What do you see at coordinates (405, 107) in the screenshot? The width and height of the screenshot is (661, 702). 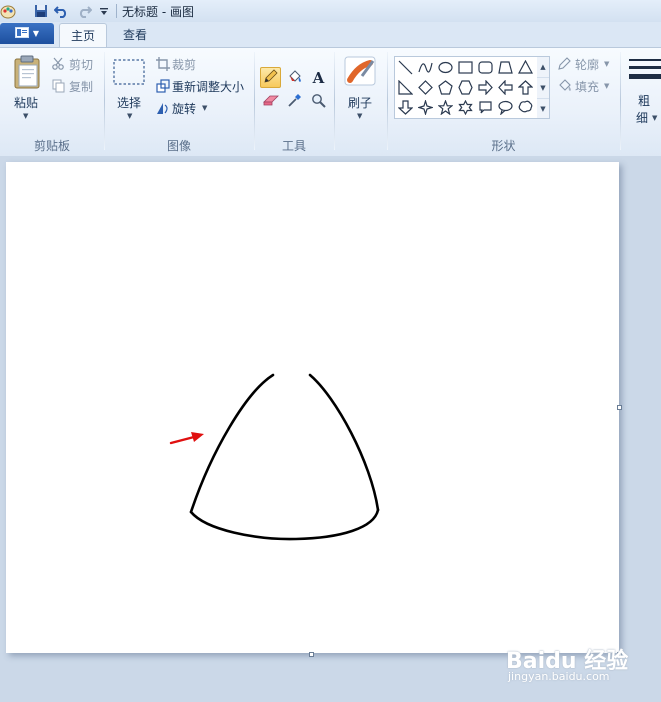 I see `down-arrow-shape-icon` at bounding box center [405, 107].